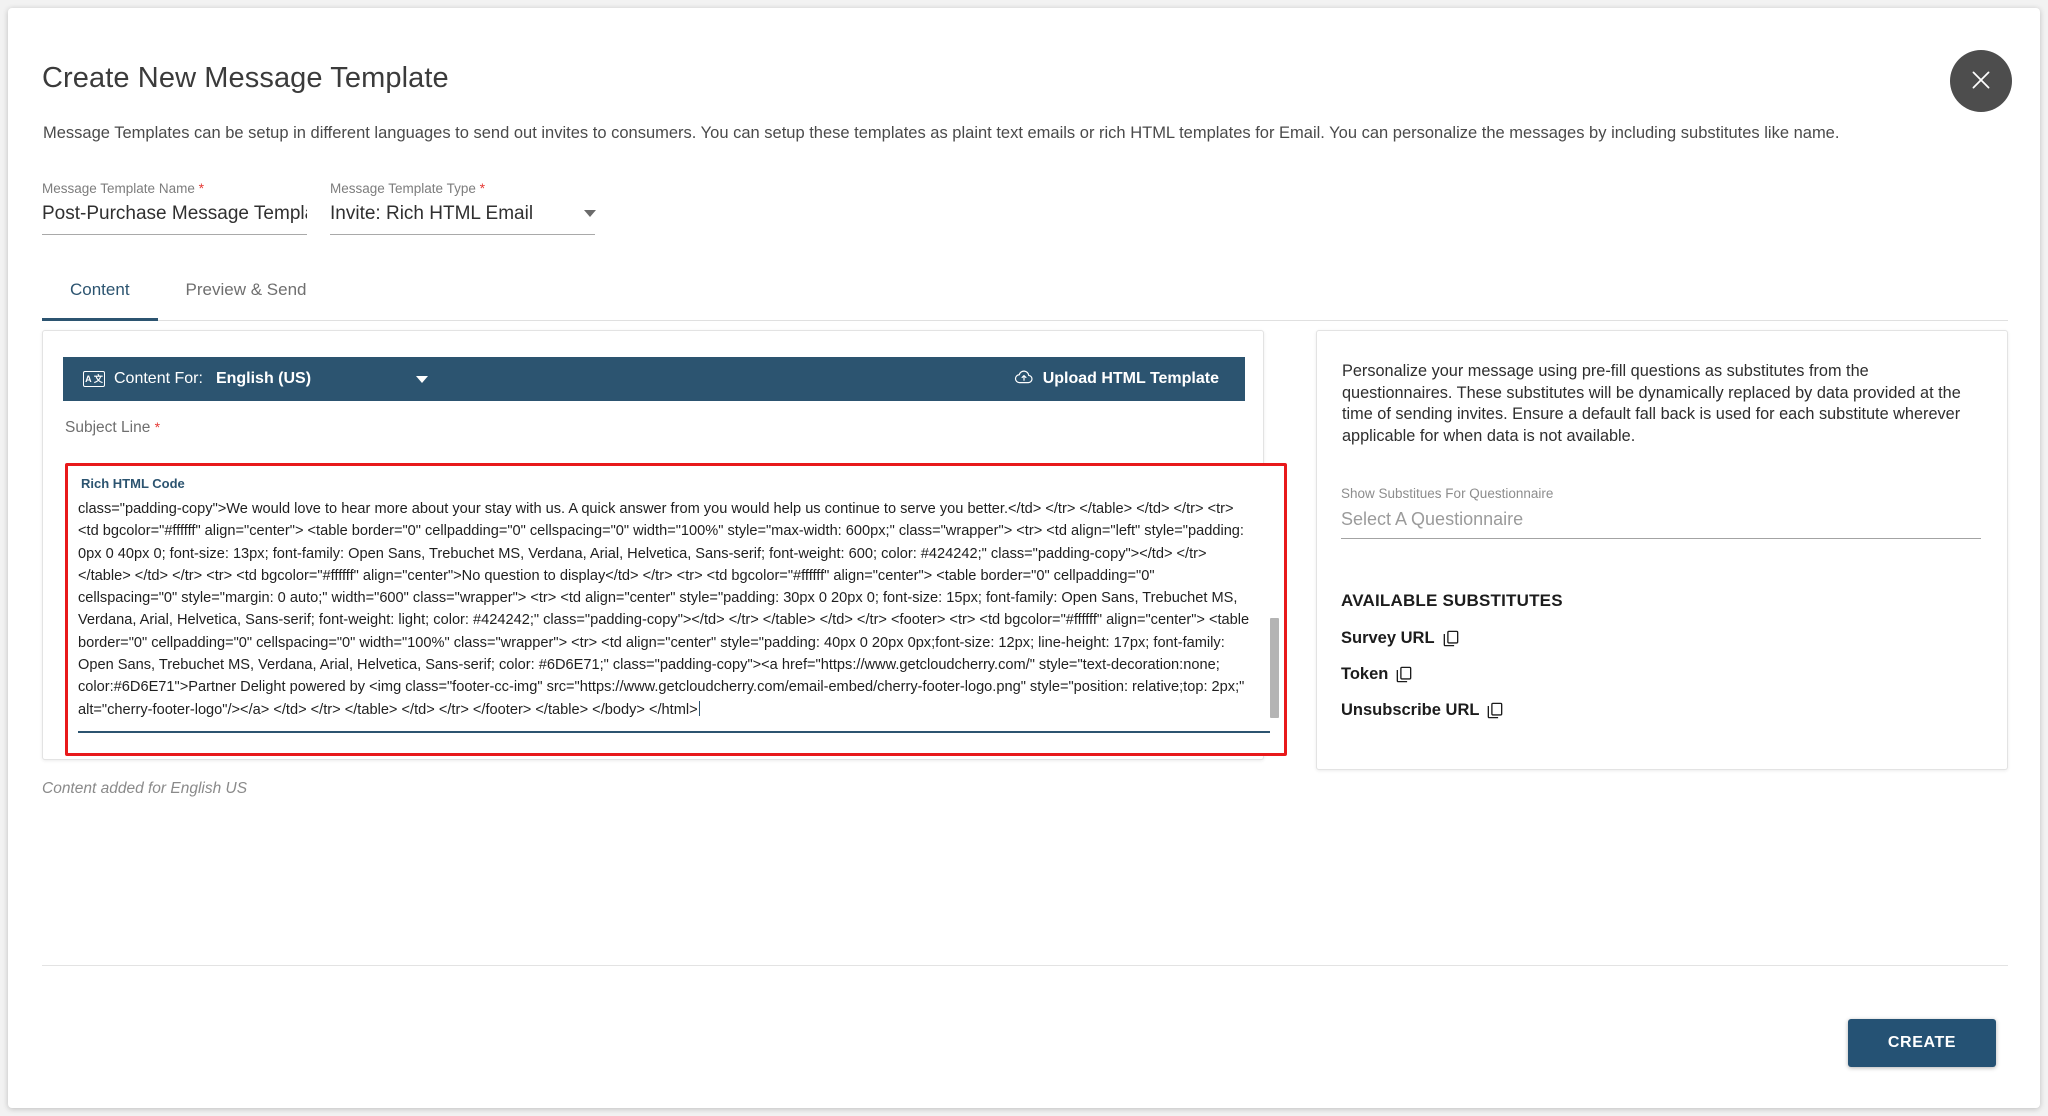 The height and width of the screenshot is (1116, 2048). What do you see at coordinates (118, 188) in the screenshot?
I see `label-text: Message Template Name` at bounding box center [118, 188].